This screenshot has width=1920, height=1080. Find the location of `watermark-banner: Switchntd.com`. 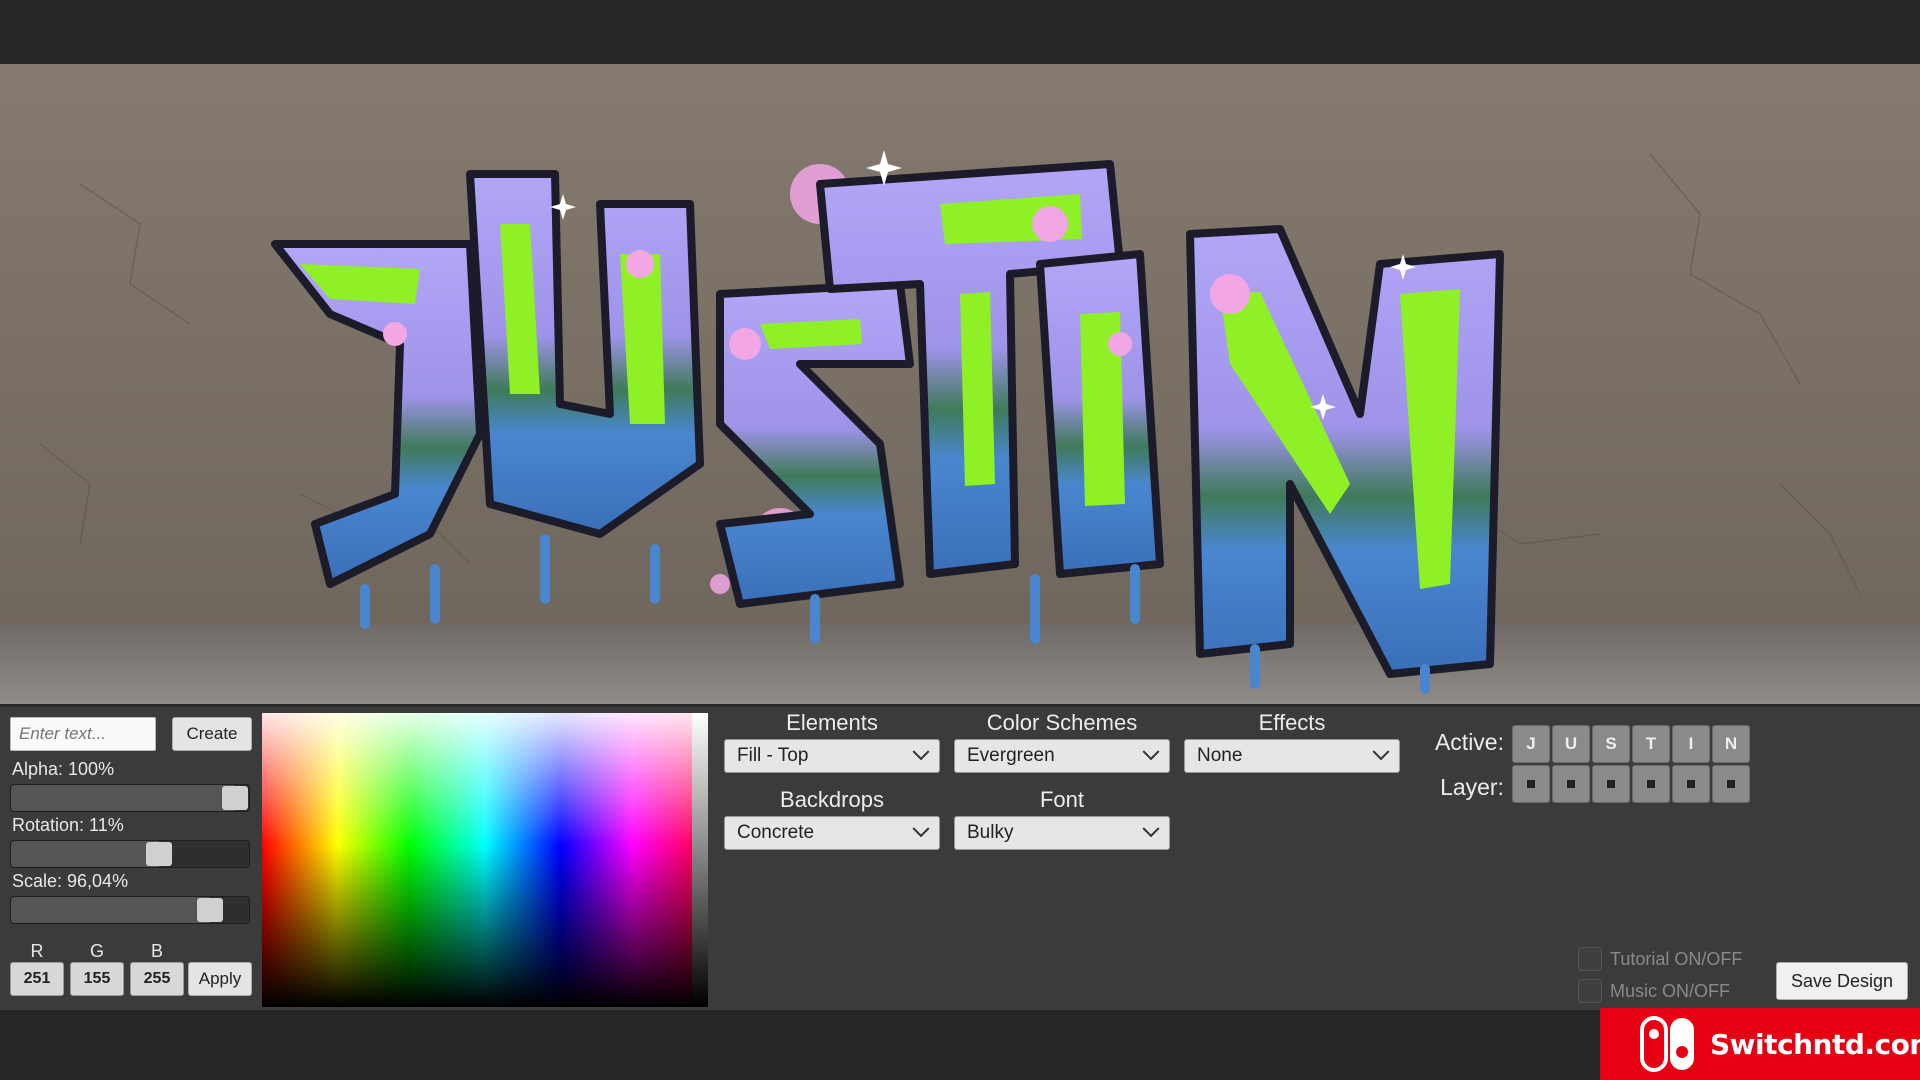

watermark-banner: Switchntd.com is located at coordinates (1760, 1044).